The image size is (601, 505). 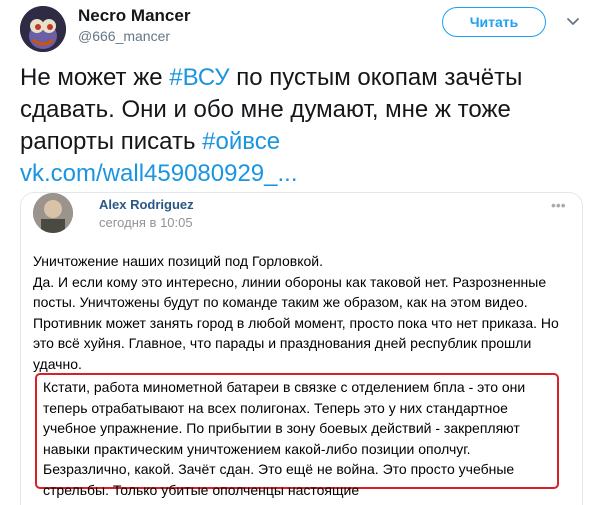 What do you see at coordinates (124, 36) in the screenshot?
I see `author-handle: @666_mancer` at bounding box center [124, 36].